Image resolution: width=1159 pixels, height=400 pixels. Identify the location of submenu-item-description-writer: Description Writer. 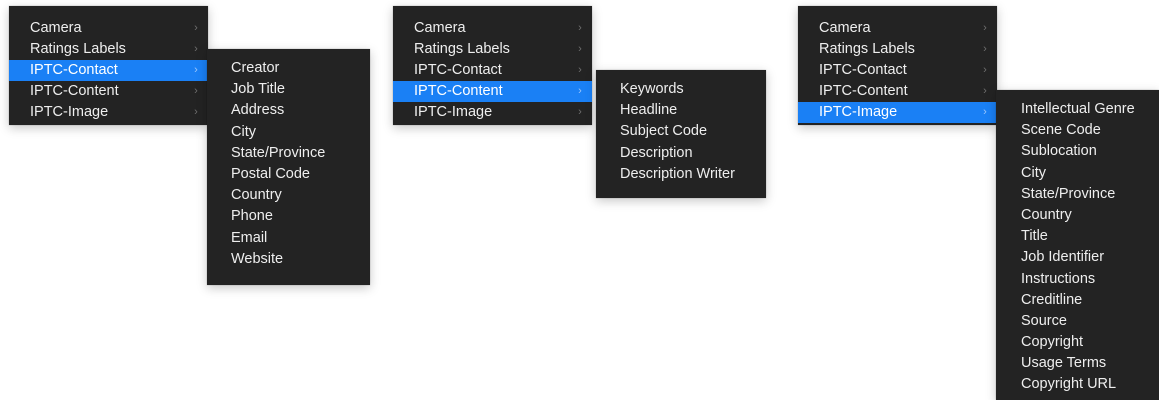
(681, 174).